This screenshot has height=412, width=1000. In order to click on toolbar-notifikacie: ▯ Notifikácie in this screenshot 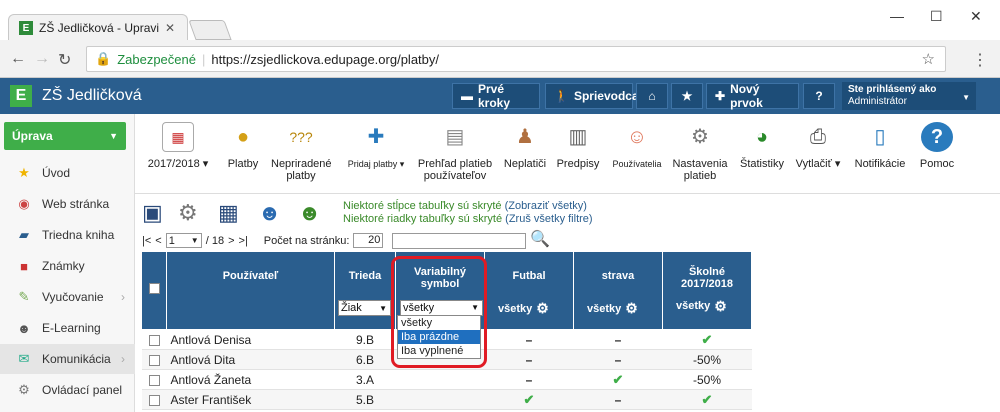, I will do `click(880, 146)`.